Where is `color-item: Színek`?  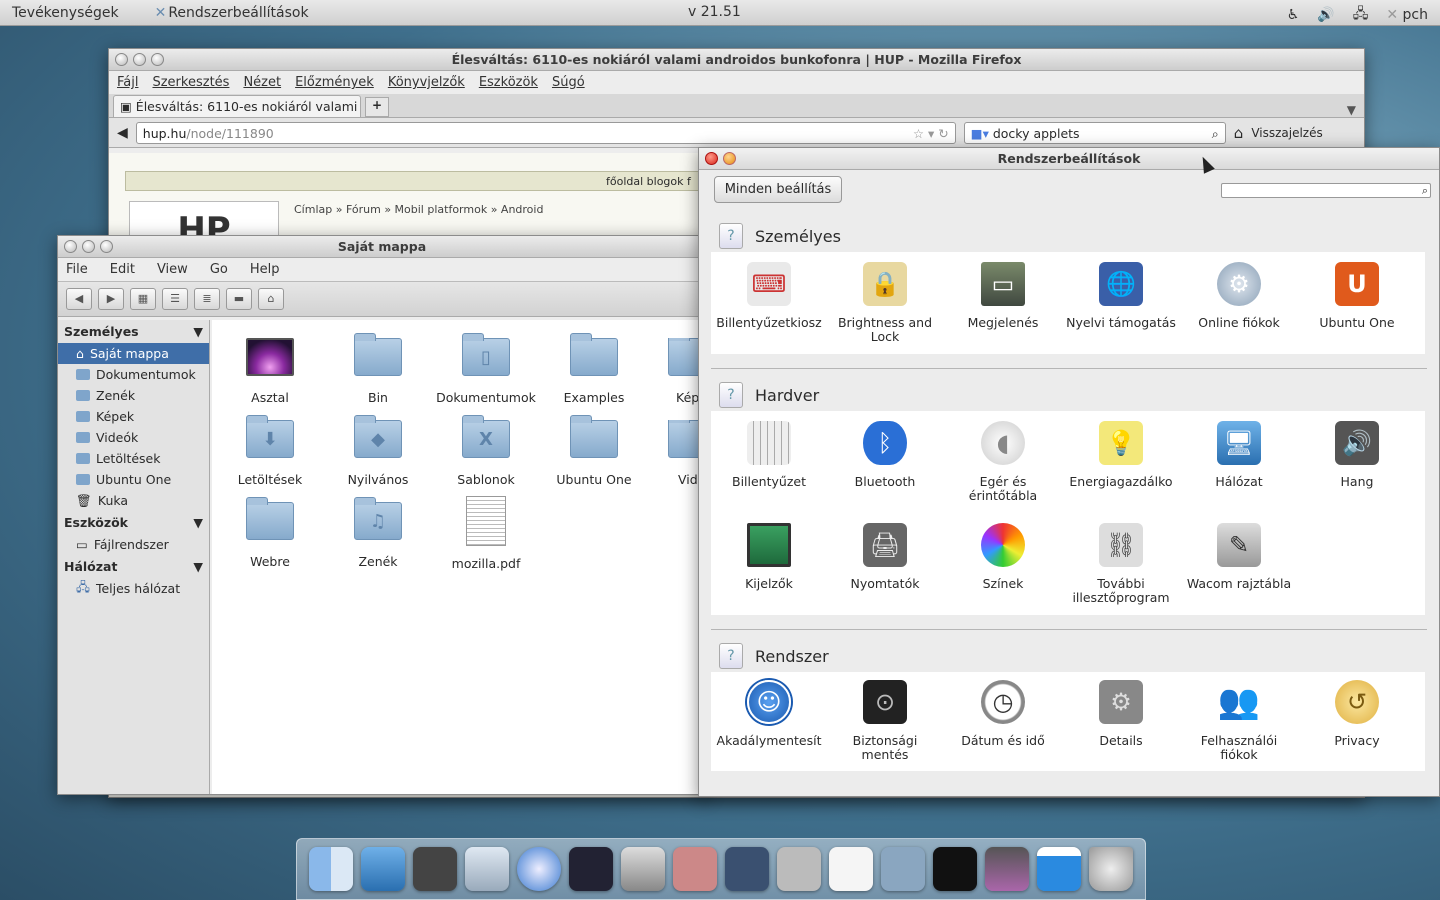
color-item: Színek is located at coordinates (1003, 557).